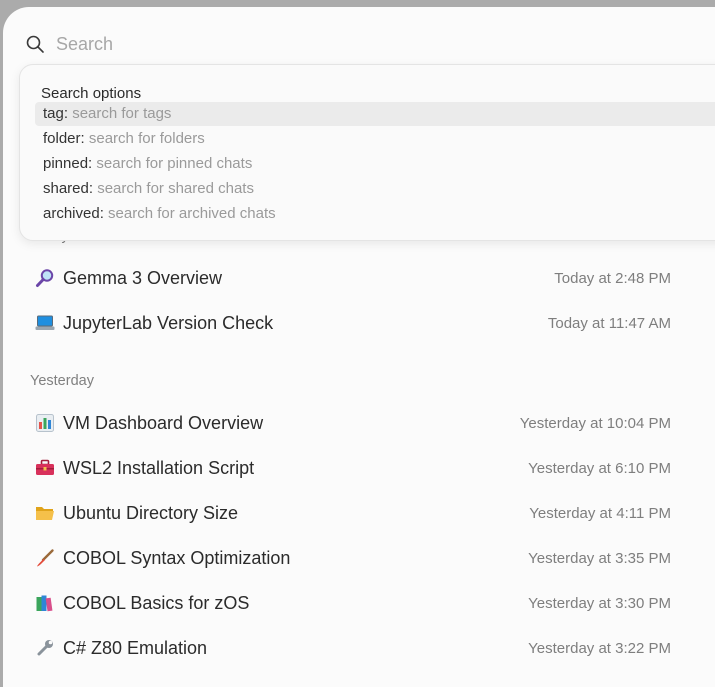 The width and height of the screenshot is (715, 687). Describe the element at coordinates (375, 164) in the screenshot. I see `option-pinned: pinned: search for pinned chats` at that location.